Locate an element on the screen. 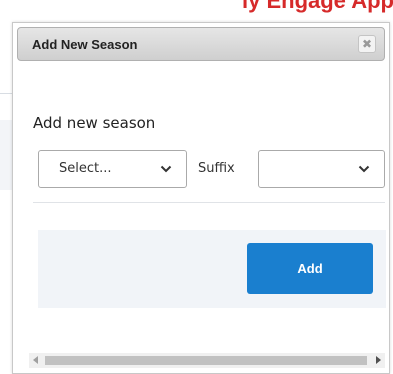 The width and height of the screenshot is (393, 374). close-button: ✖ is located at coordinates (367, 44).